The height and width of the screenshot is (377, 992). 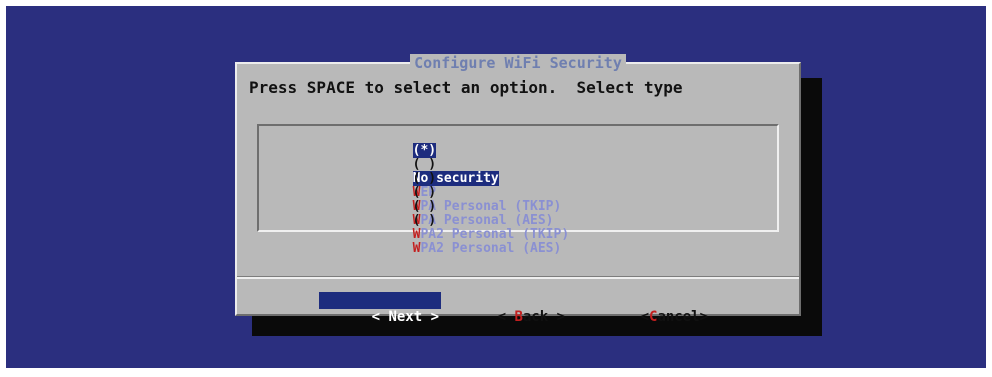 I want to click on cancel-button-open: <, so click(x=645, y=317).